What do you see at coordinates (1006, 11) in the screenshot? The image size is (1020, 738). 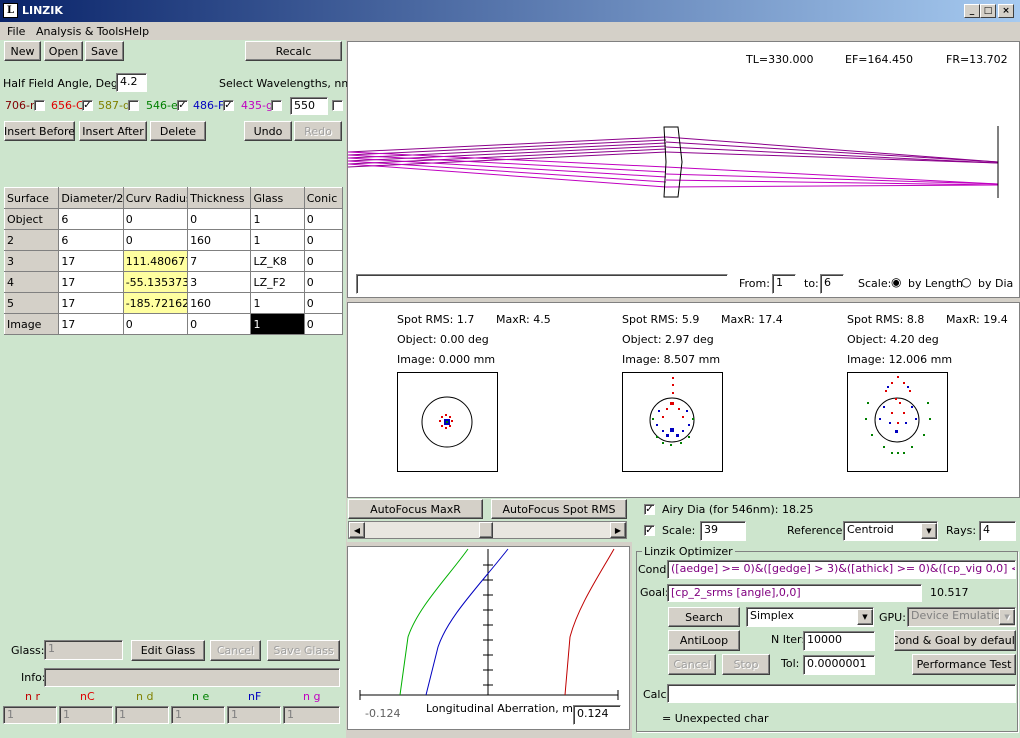 I see `close-button: ×` at bounding box center [1006, 11].